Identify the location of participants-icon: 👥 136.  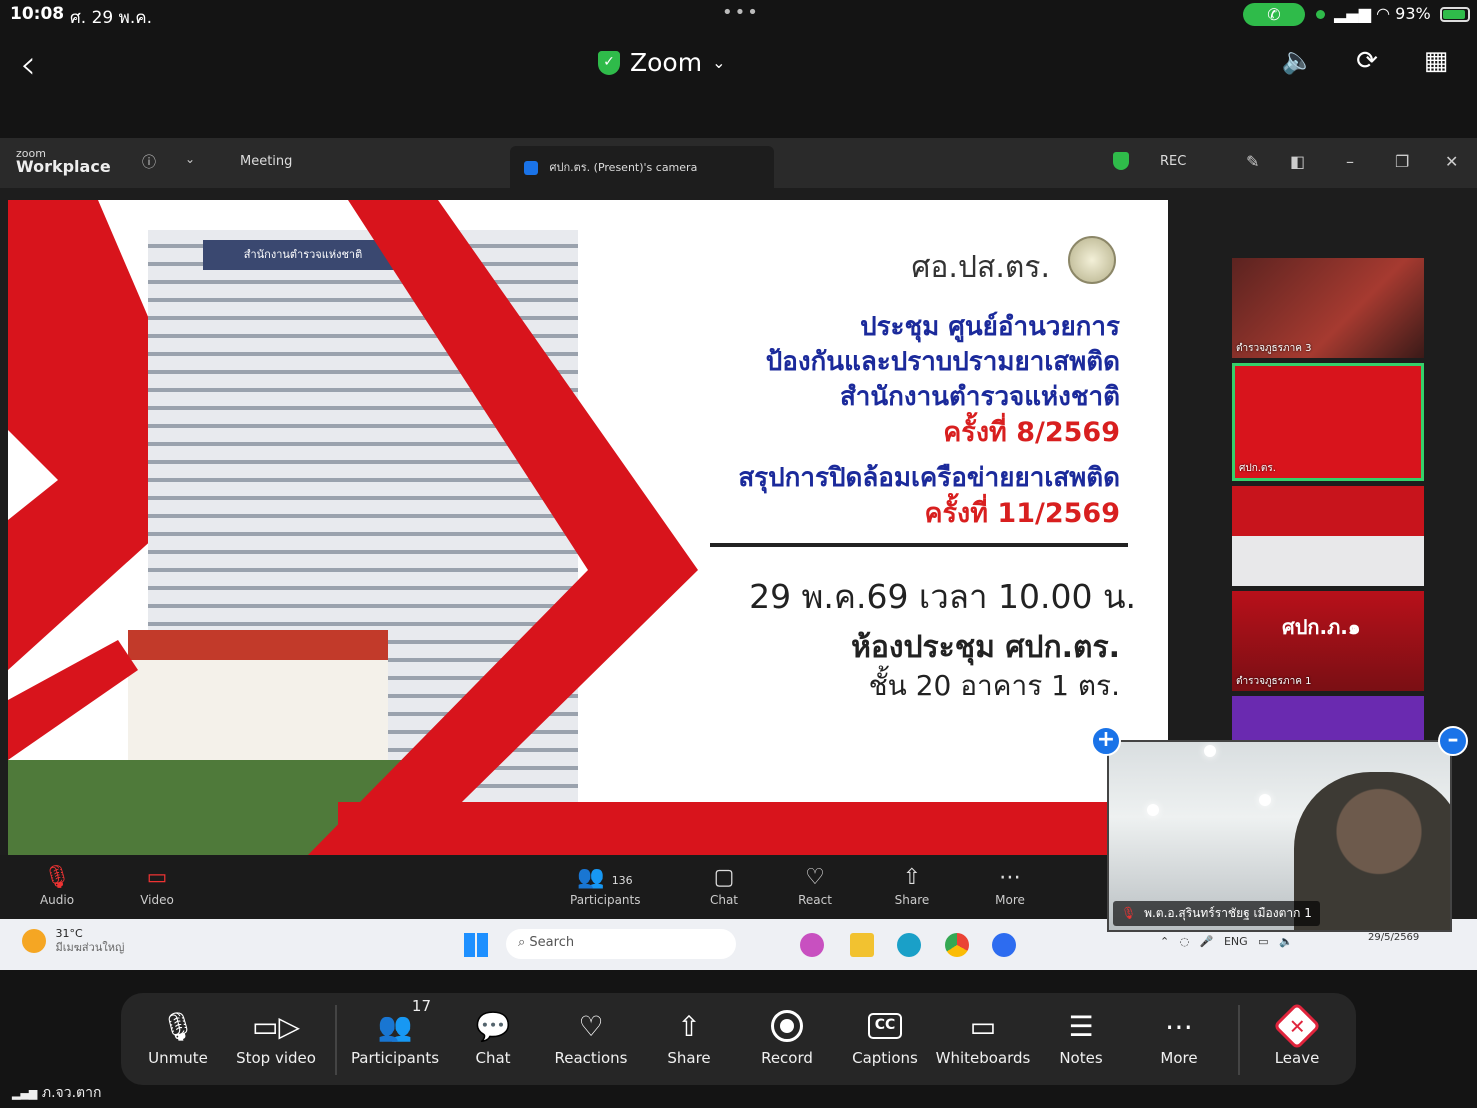
(605, 877).